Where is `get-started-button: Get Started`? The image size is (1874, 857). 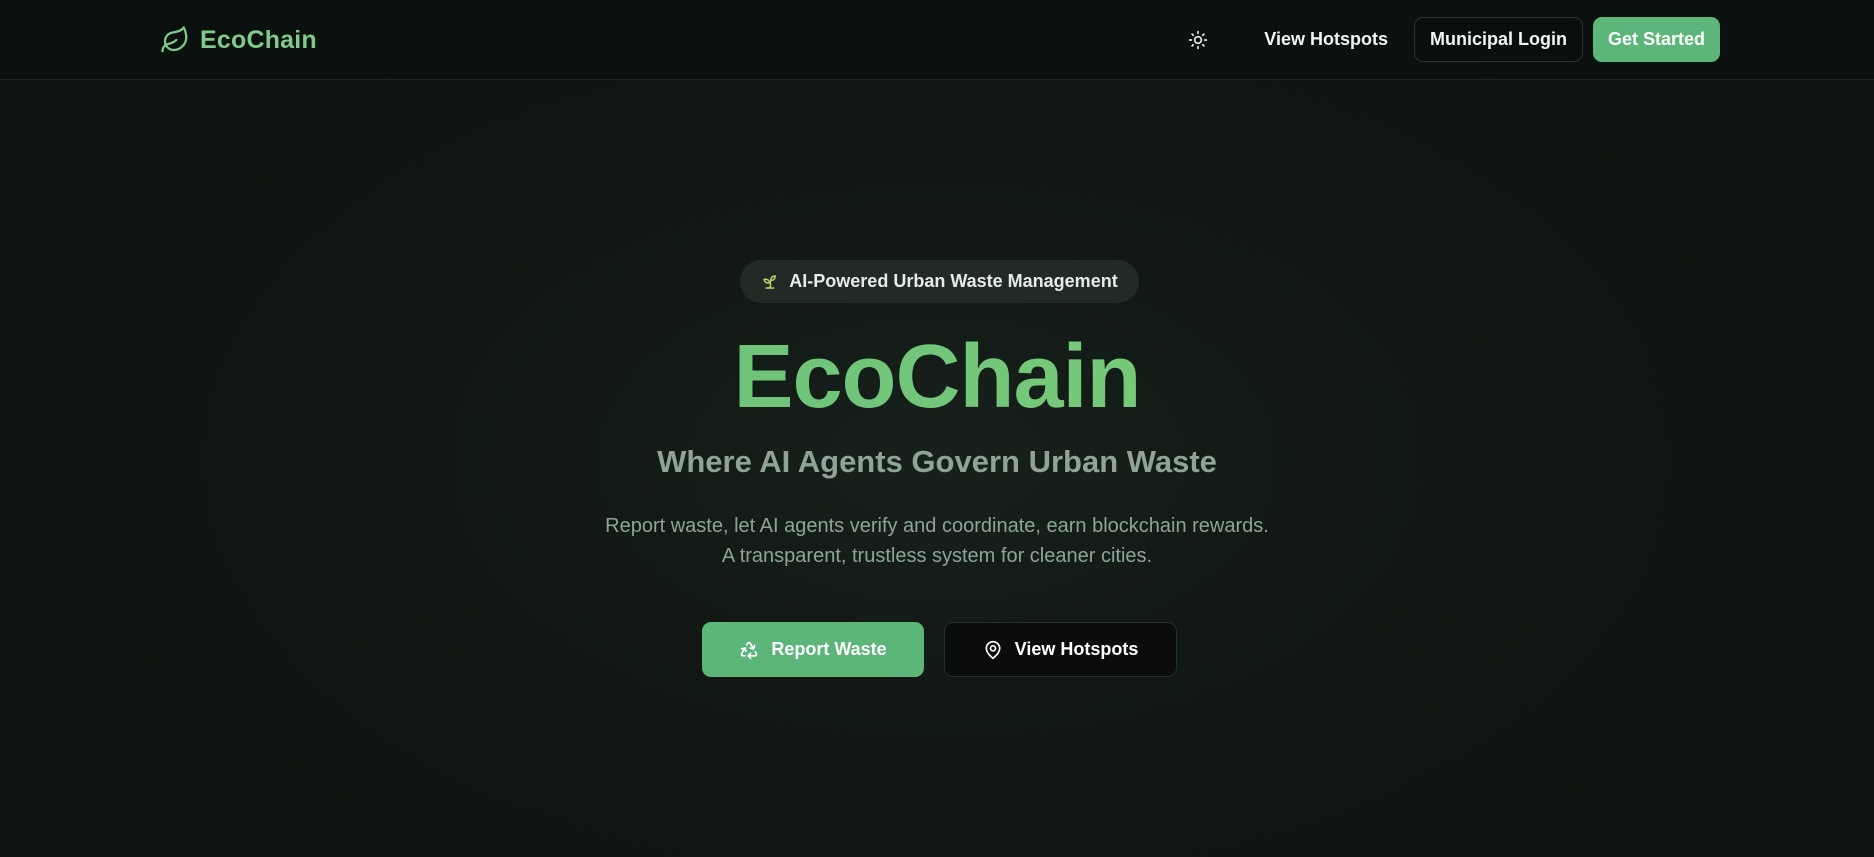 get-started-button: Get Started is located at coordinates (1656, 39).